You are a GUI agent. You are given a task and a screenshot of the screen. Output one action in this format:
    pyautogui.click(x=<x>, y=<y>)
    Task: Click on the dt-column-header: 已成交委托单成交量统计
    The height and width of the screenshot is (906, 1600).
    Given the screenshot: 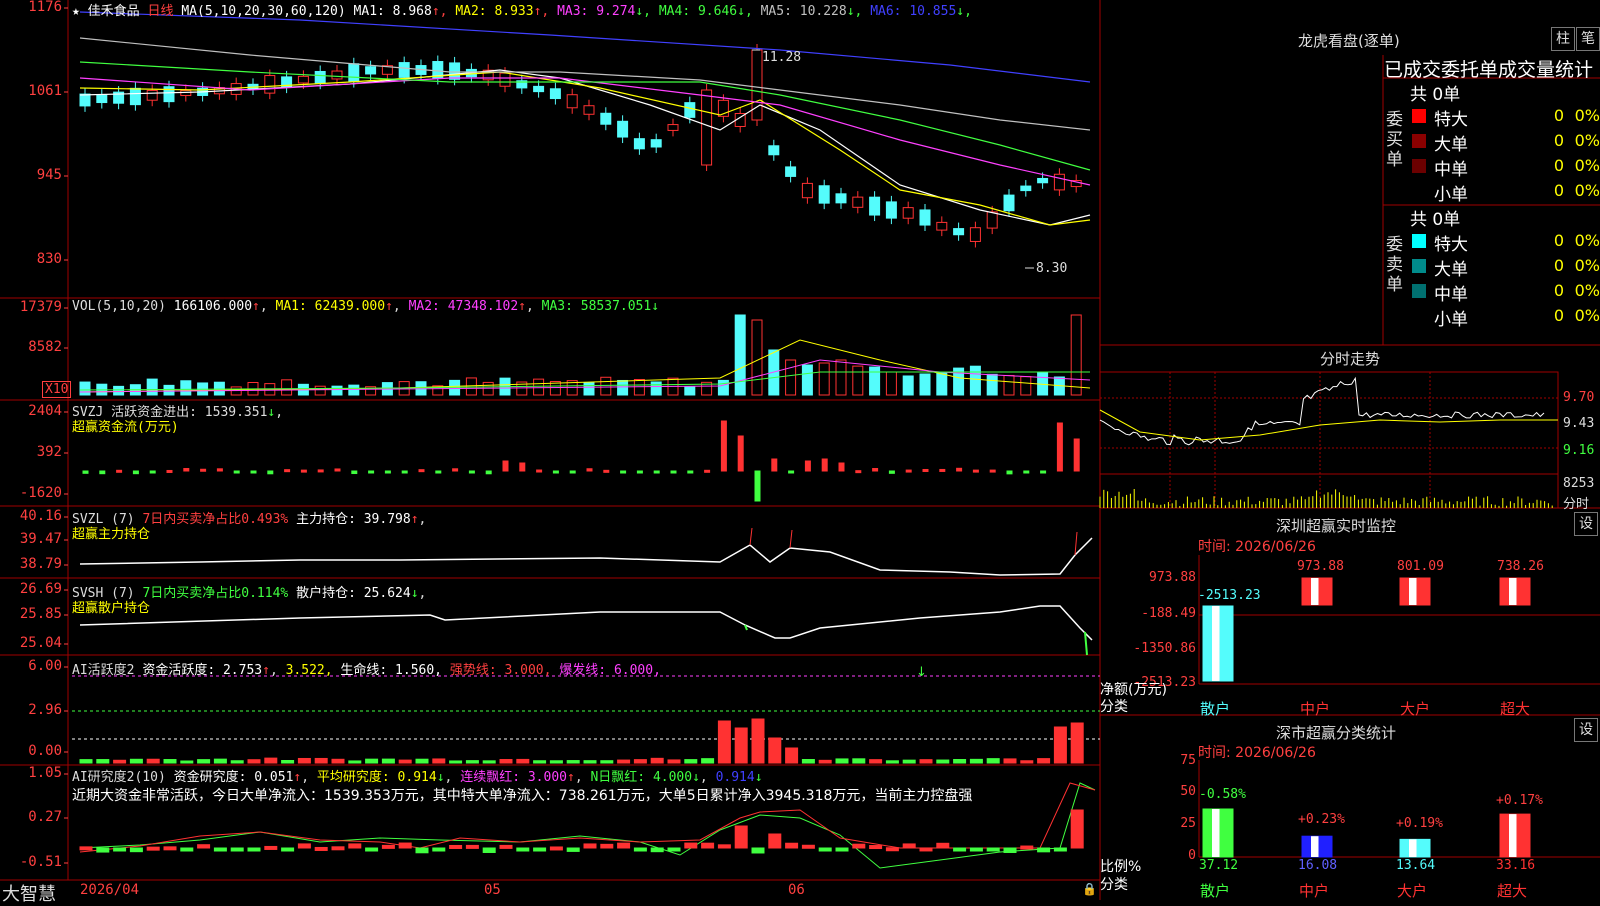 What is the action you would take?
    pyautogui.click(x=1489, y=70)
    